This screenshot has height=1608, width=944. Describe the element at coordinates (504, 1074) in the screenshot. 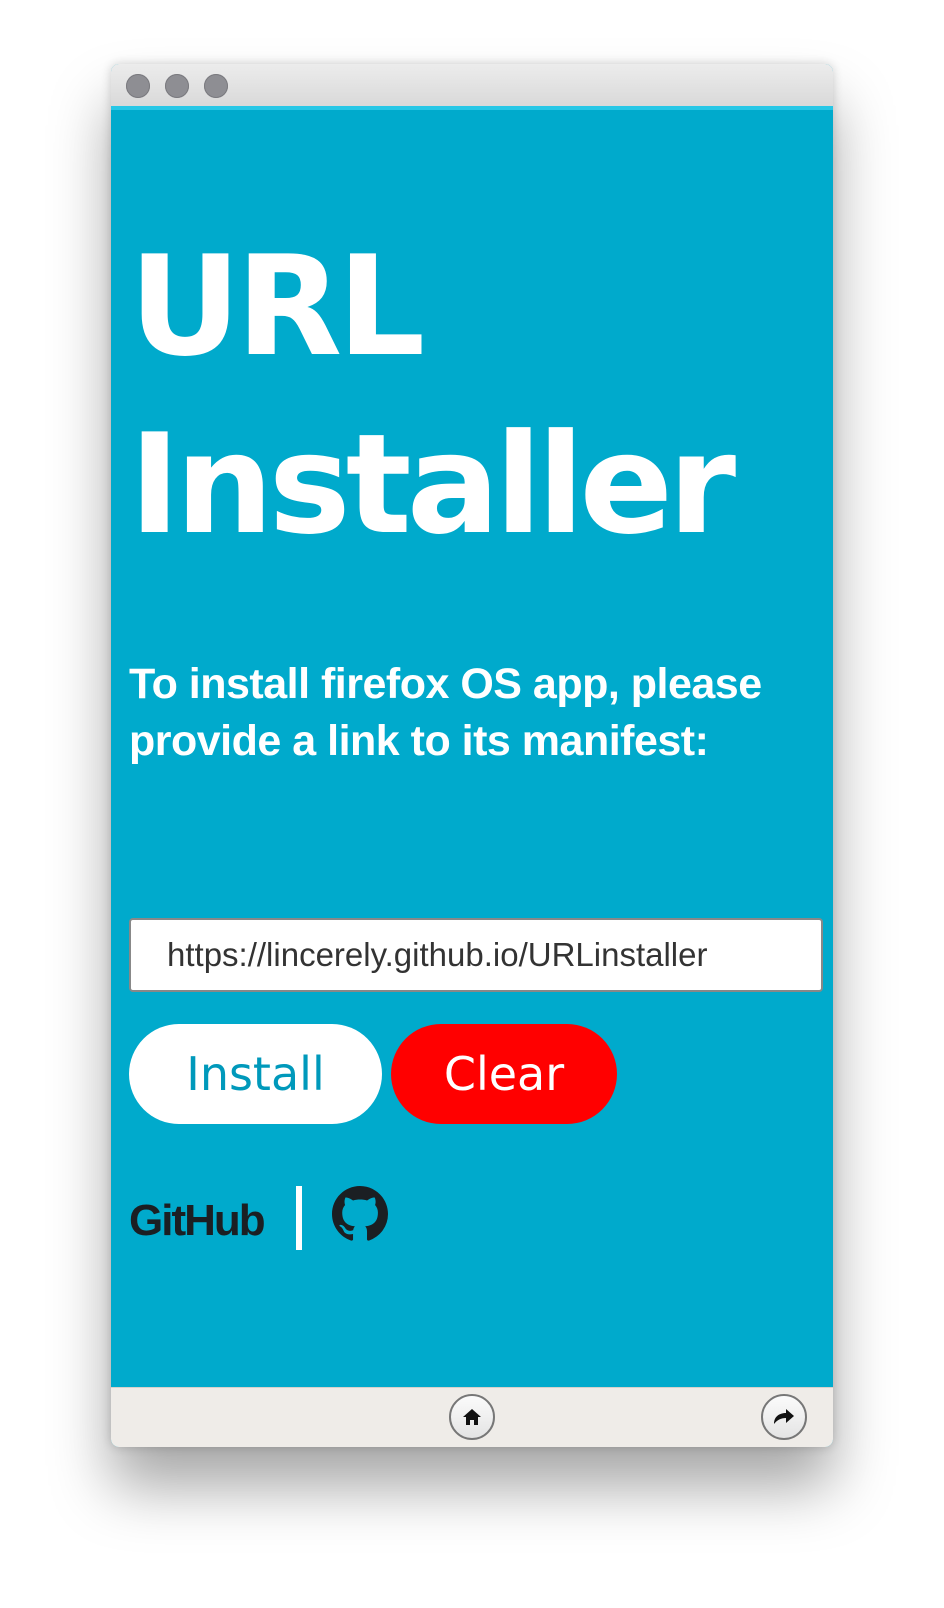

I see `clear-button: Clear` at that location.